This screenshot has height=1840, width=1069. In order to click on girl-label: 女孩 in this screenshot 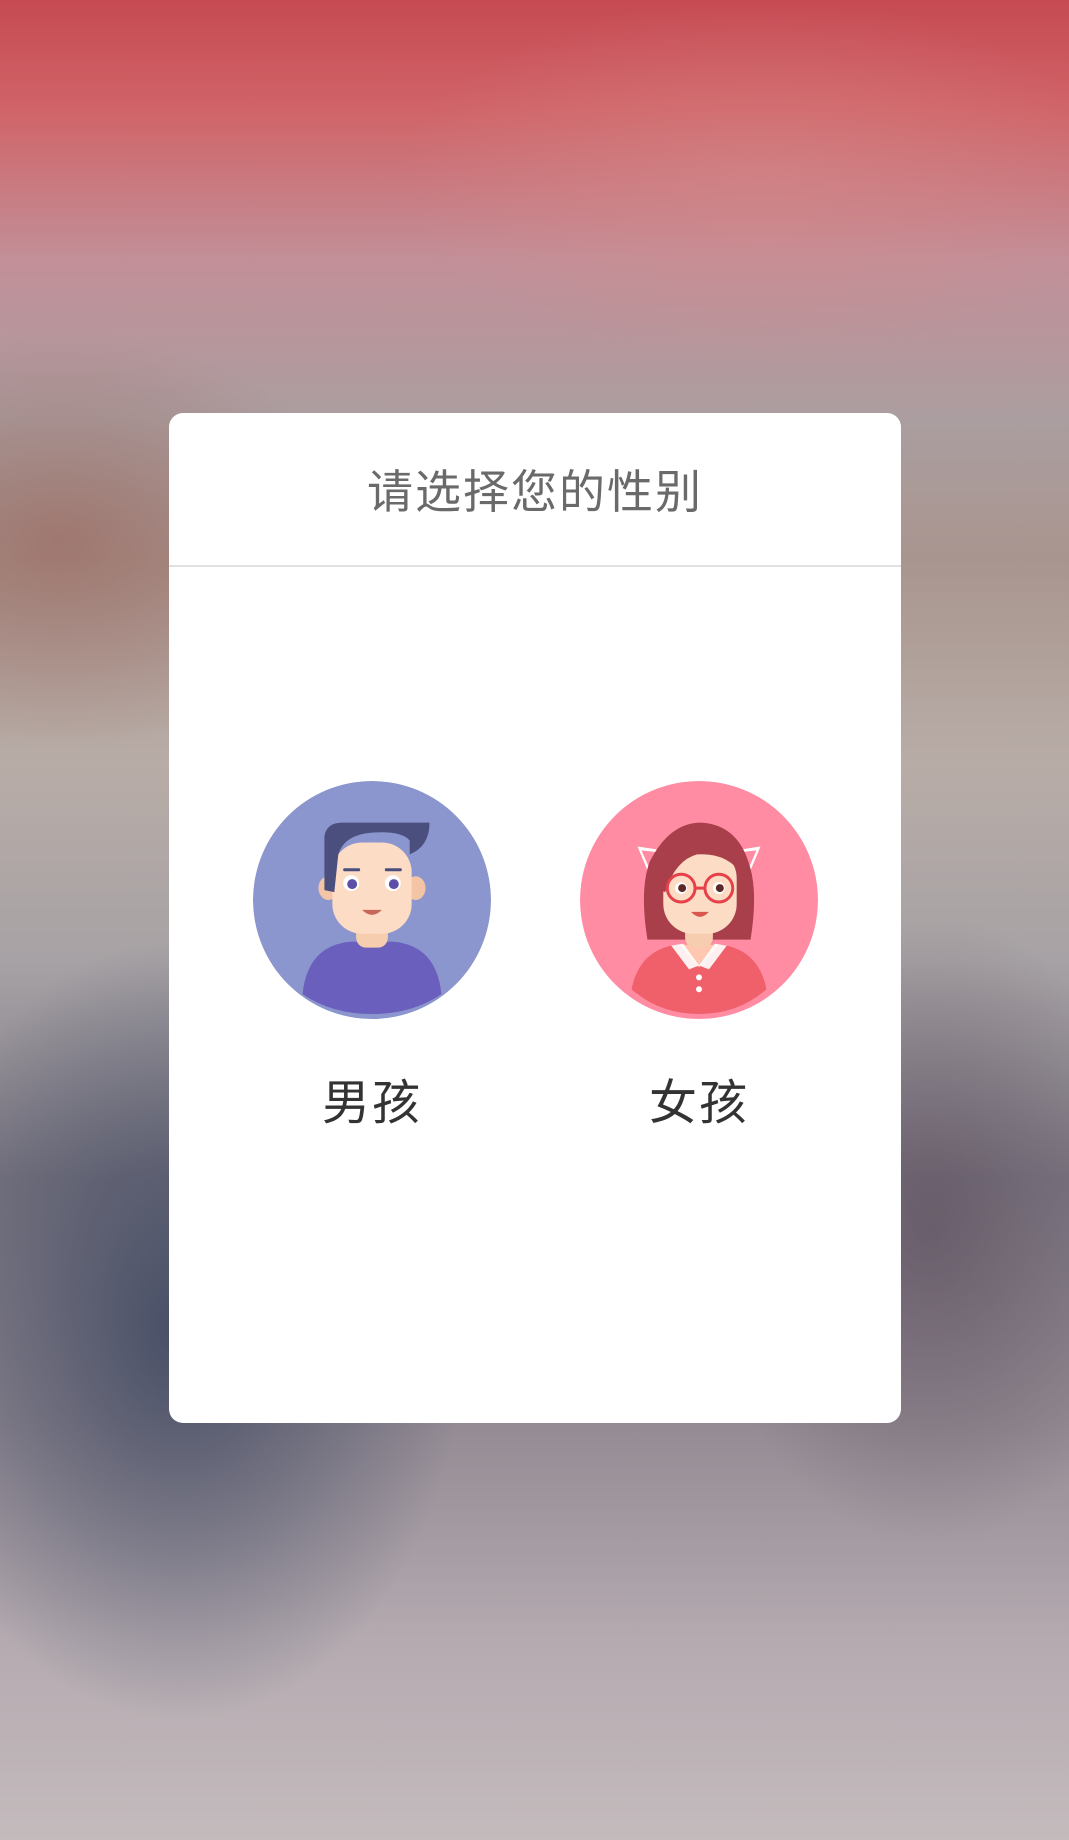, I will do `click(699, 1098)`.